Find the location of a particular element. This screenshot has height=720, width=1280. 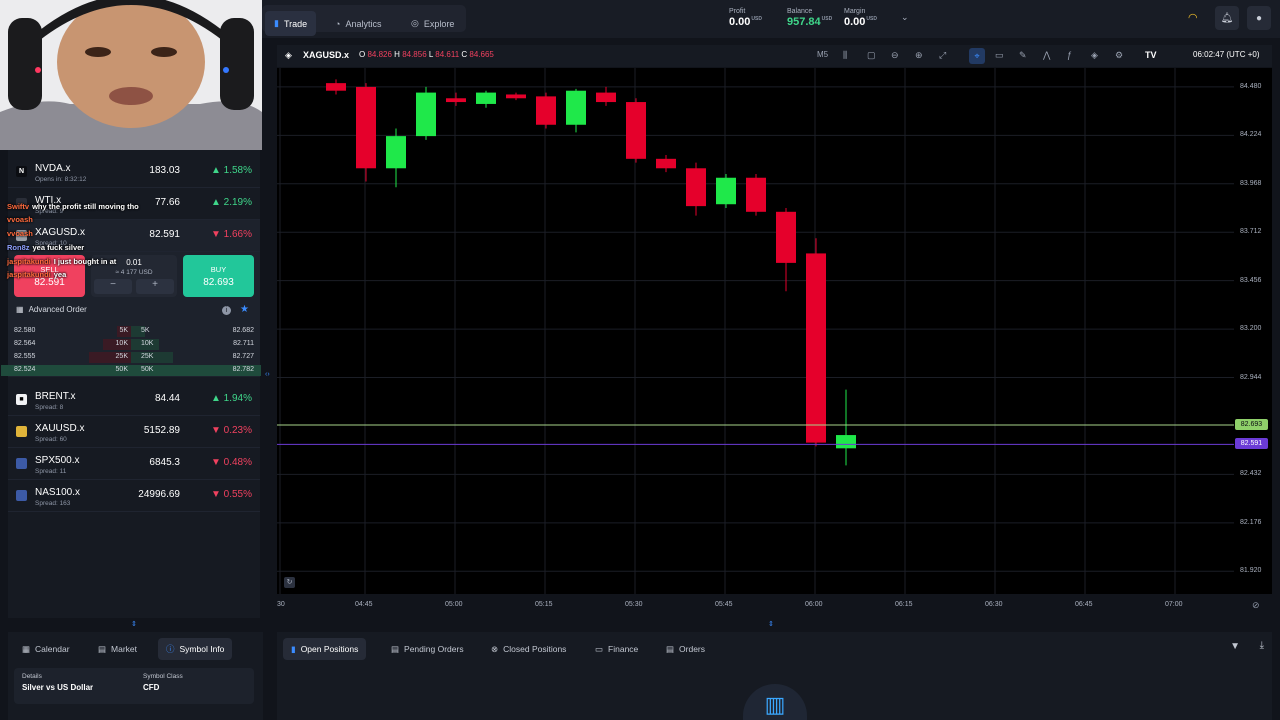

symbol-price: 183.03 is located at coordinates (164, 170).